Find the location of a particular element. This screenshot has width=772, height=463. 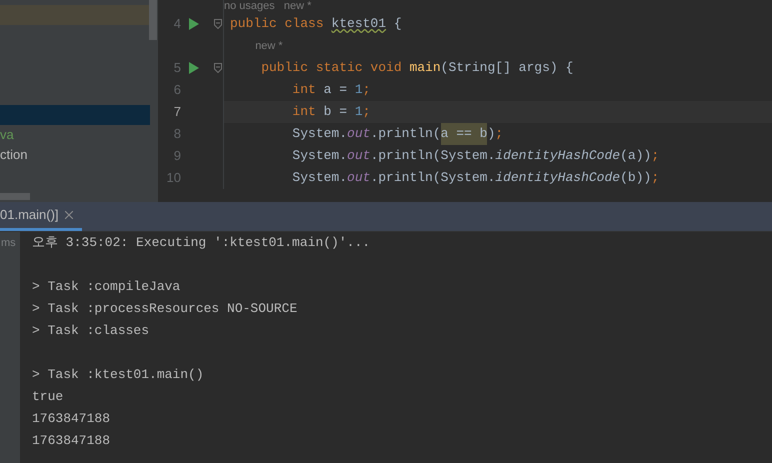

console-line: > Task :ktest01.main() is located at coordinates (118, 375).